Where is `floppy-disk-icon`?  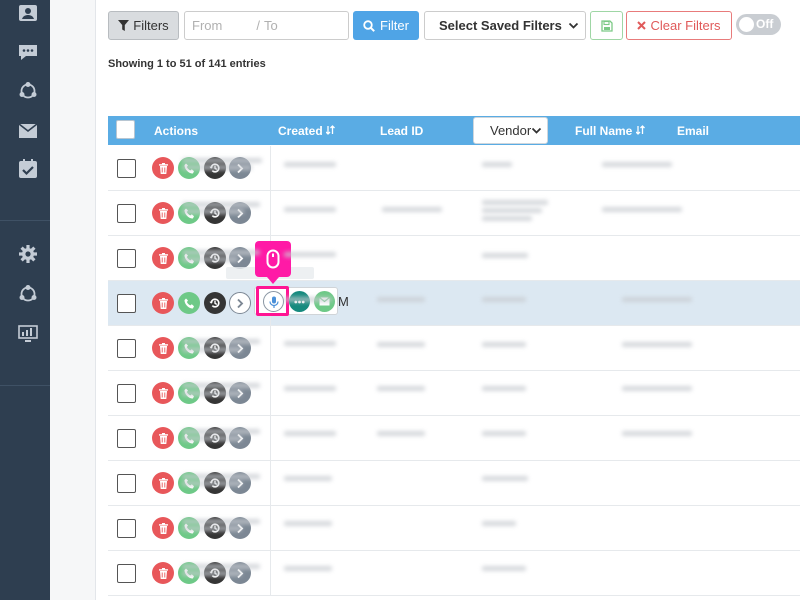
floppy-disk-icon is located at coordinates (606, 25).